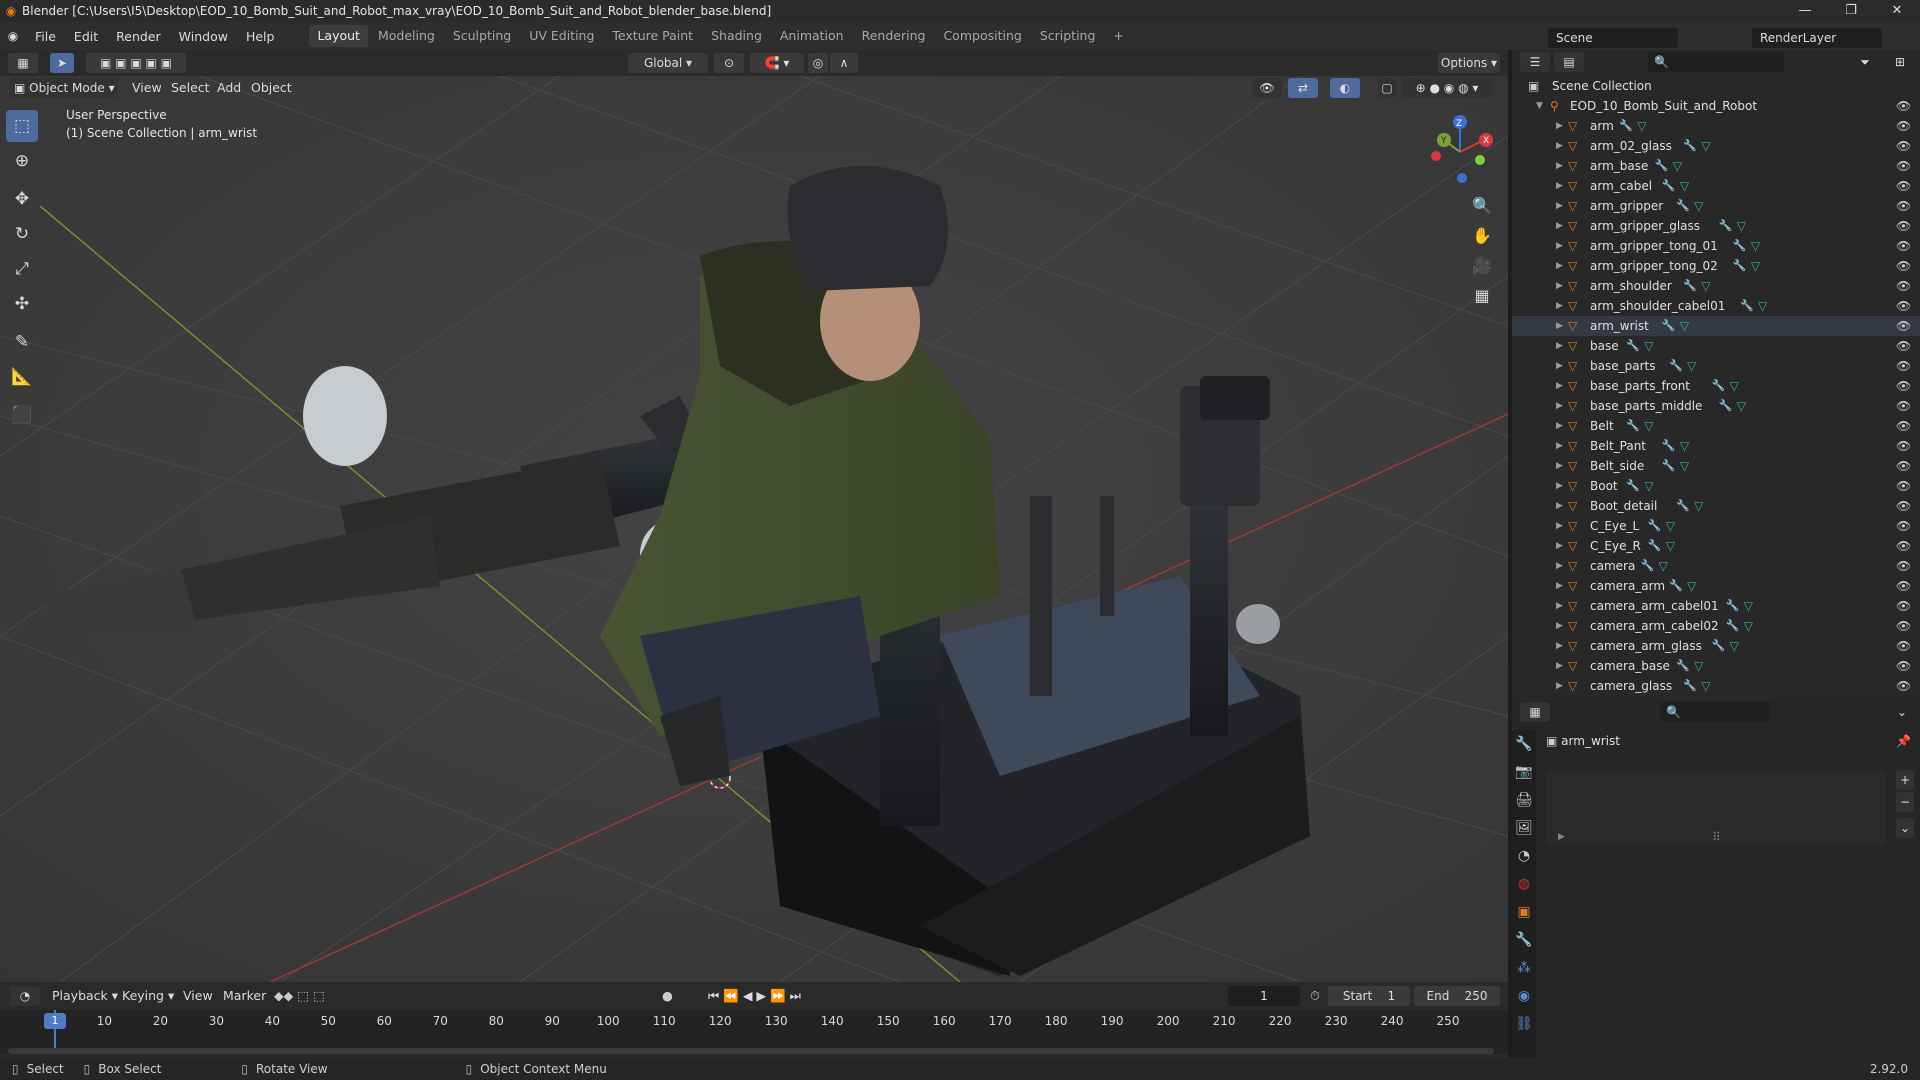 Image resolution: width=1920 pixels, height=1080 pixels. Describe the element at coordinates (1460, 152) in the screenshot. I see `navigation-gizmo: Z X Y` at that location.